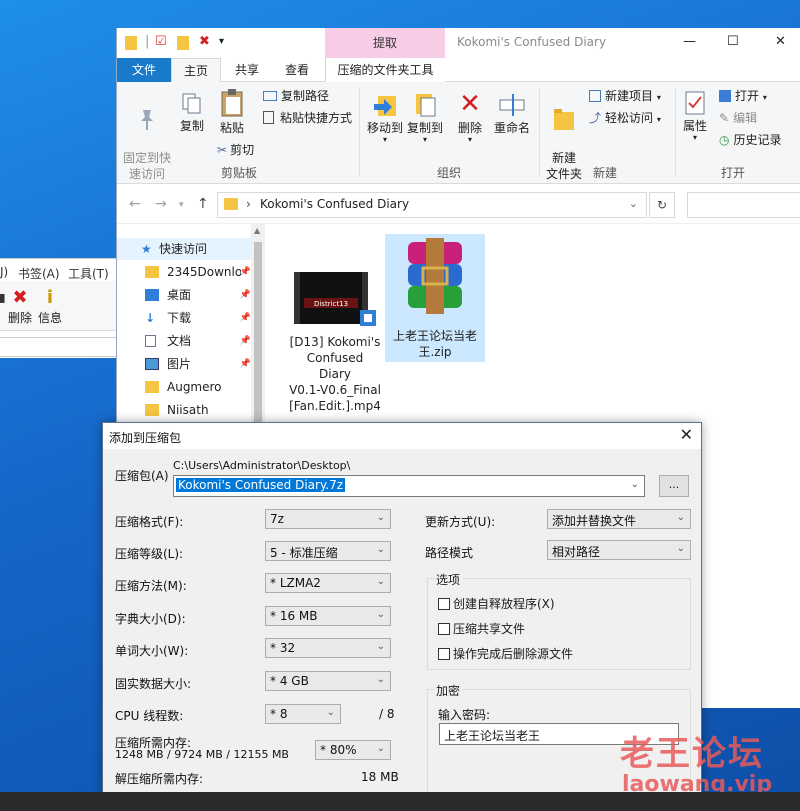 The height and width of the screenshot is (811, 800). What do you see at coordinates (435, 276) in the screenshot?
I see `winrar-archive-icon` at bounding box center [435, 276].